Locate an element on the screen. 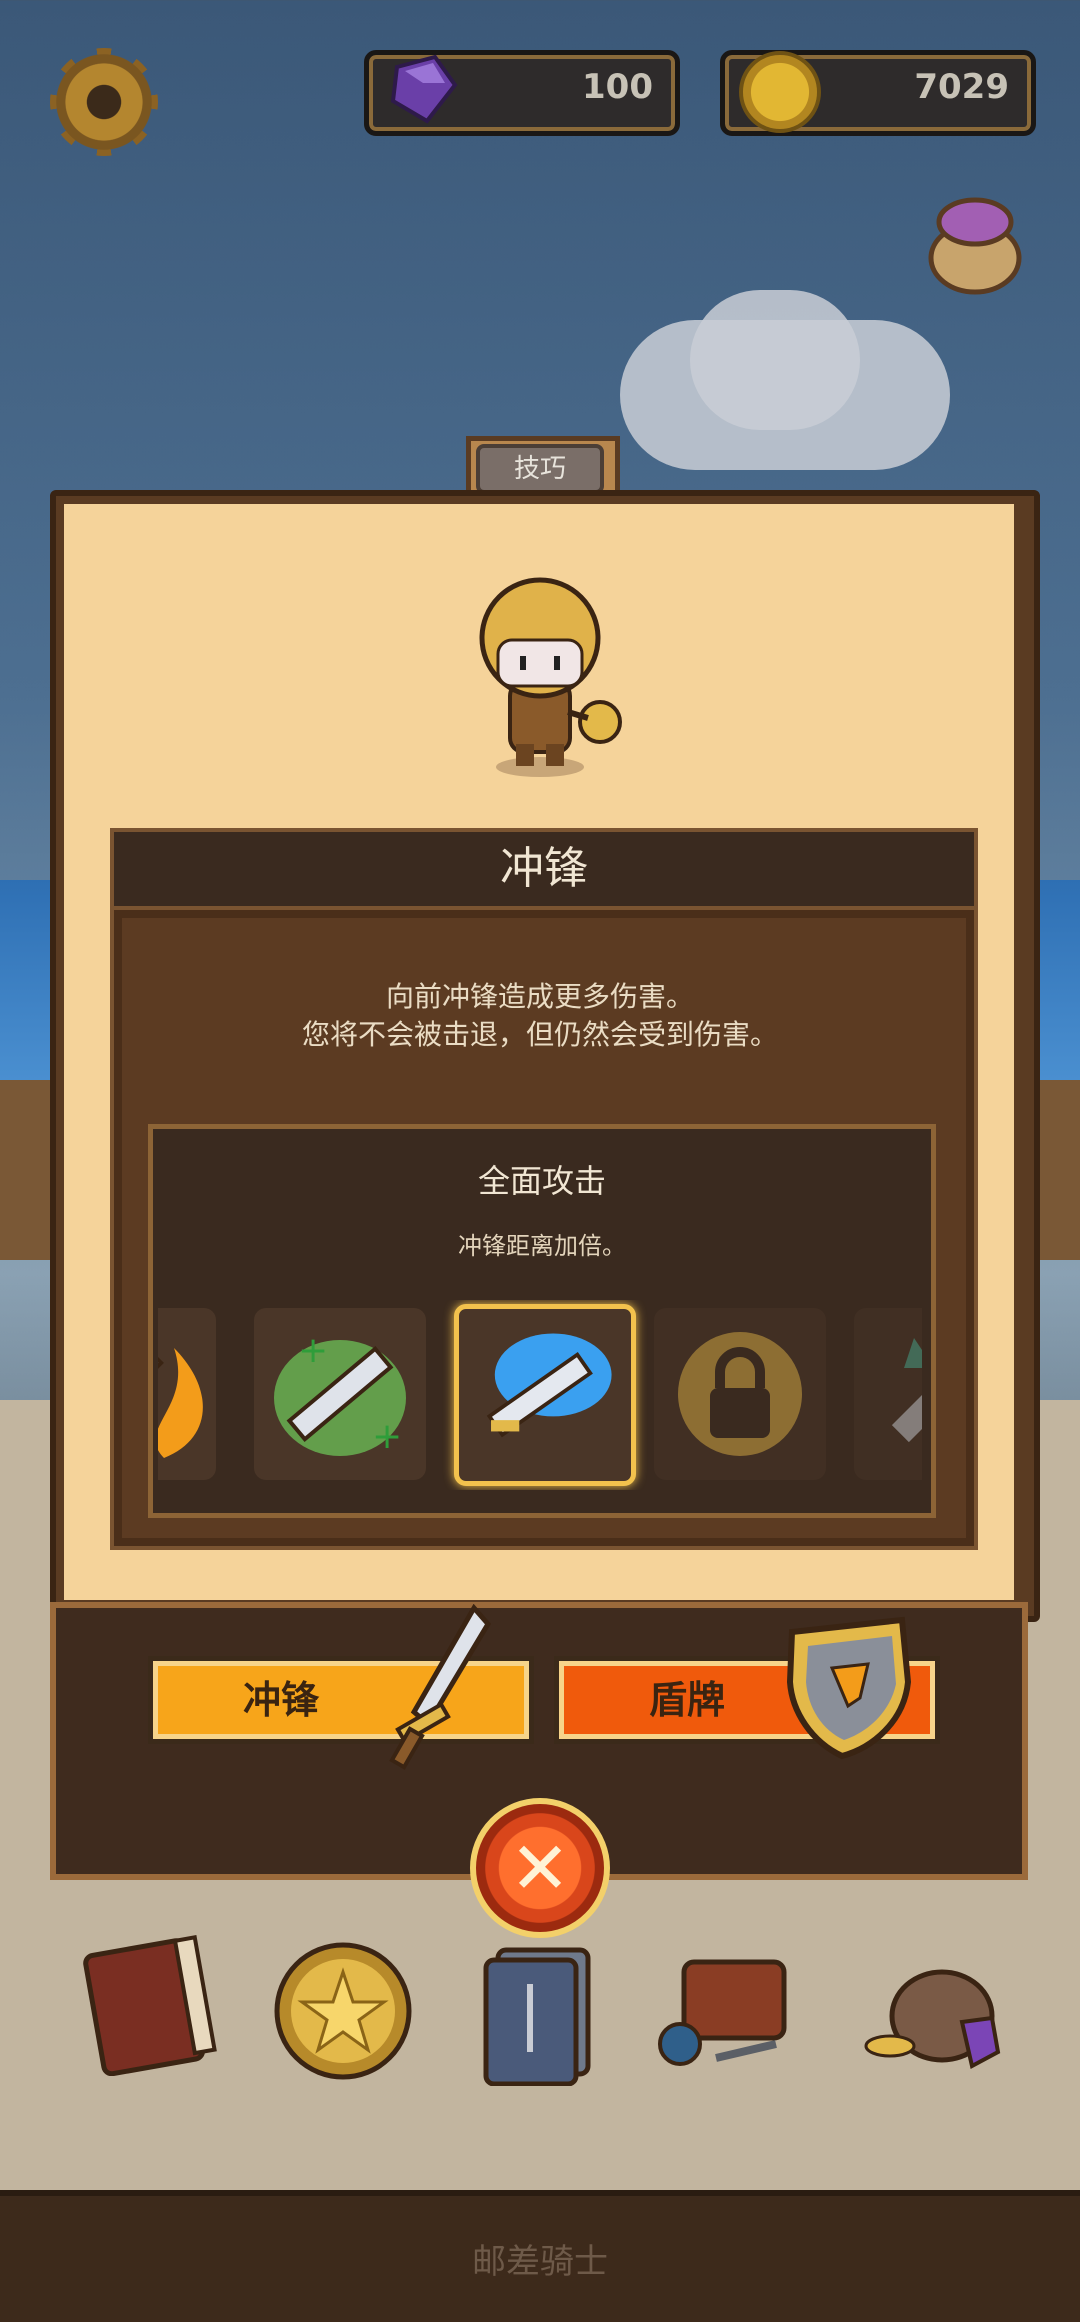  shield-button-label: 盾牌 is located at coordinates (686, 1700).